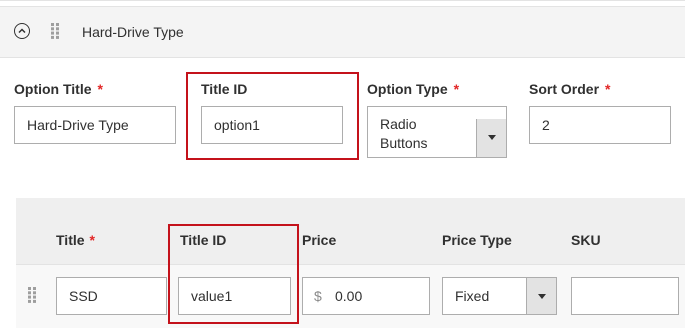 The image size is (685, 328). What do you see at coordinates (404, 143) in the screenshot?
I see `option-type-value-line2: Buttons` at bounding box center [404, 143].